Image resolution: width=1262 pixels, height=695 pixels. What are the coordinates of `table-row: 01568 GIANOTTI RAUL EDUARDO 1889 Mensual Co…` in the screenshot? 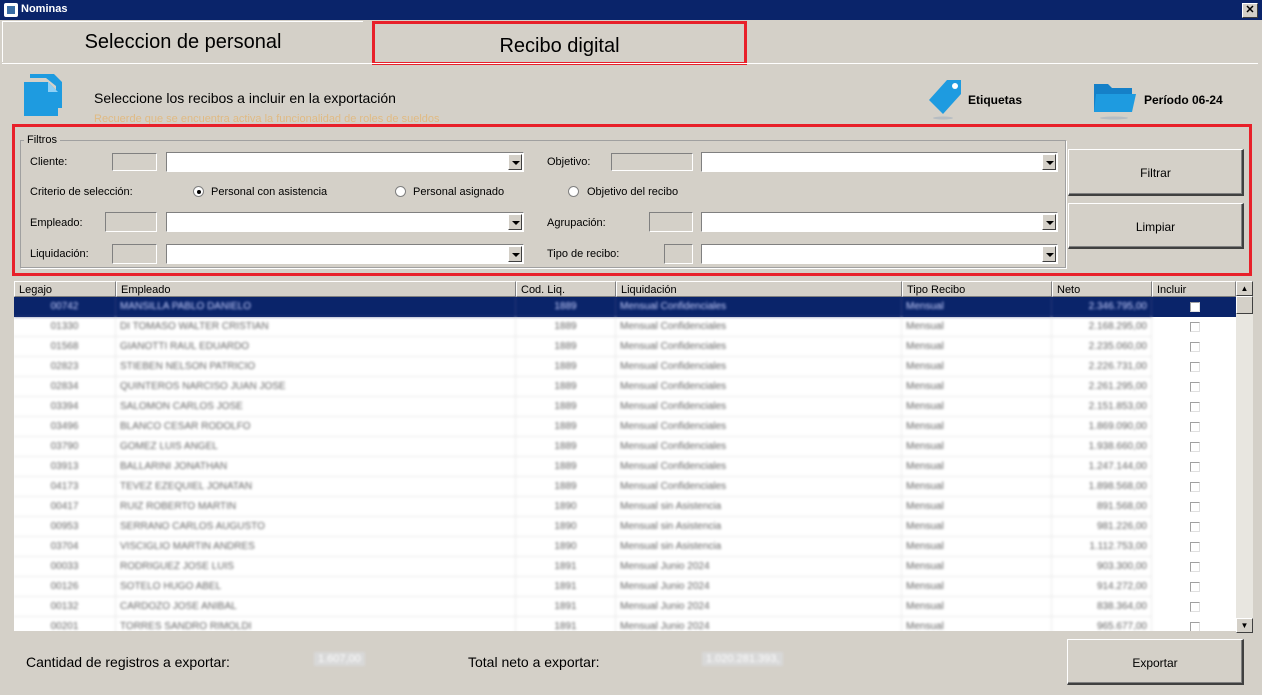 It's located at (625, 347).